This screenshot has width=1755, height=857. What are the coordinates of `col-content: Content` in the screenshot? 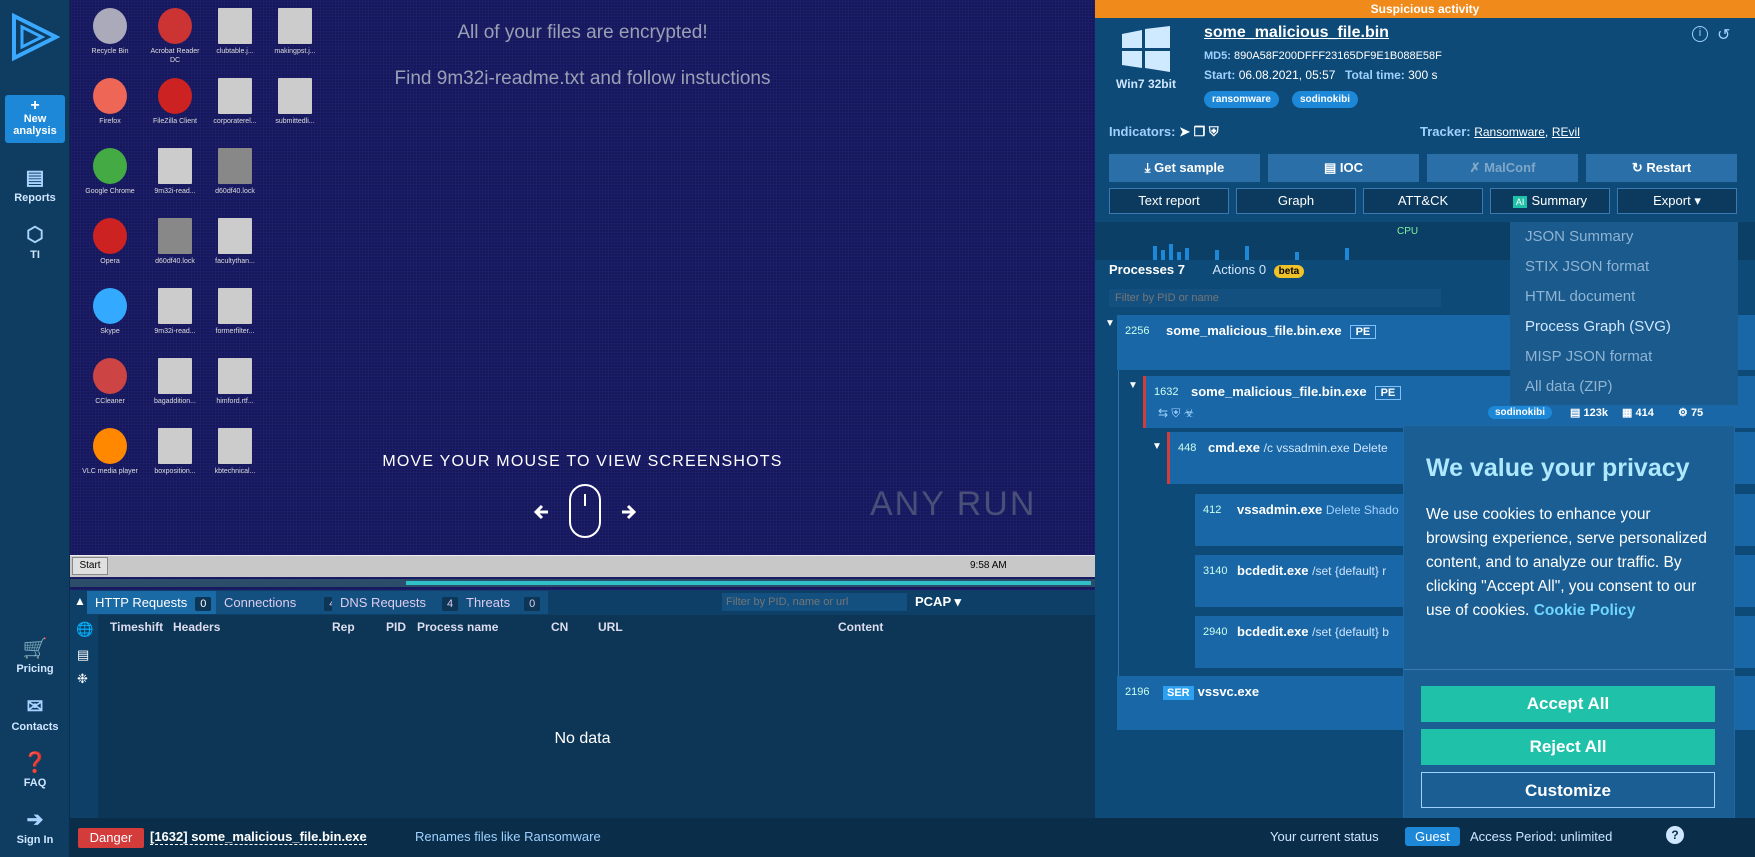 It's located at (860, 627).